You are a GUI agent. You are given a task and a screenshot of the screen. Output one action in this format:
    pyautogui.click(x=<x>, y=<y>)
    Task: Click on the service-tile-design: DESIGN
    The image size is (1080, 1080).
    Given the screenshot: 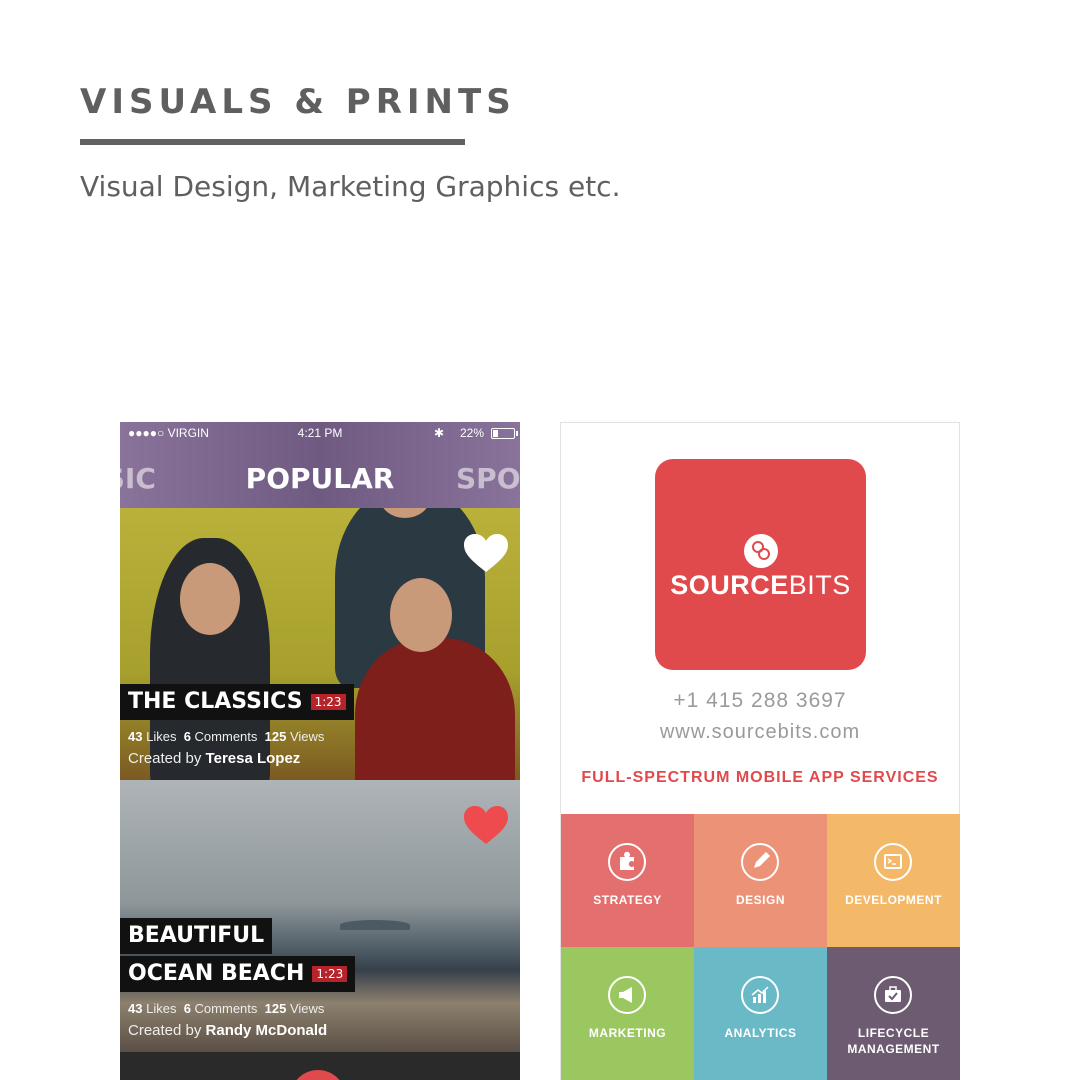 What is the action you would take?
    pyautogui.click(x=760, y=880)
    